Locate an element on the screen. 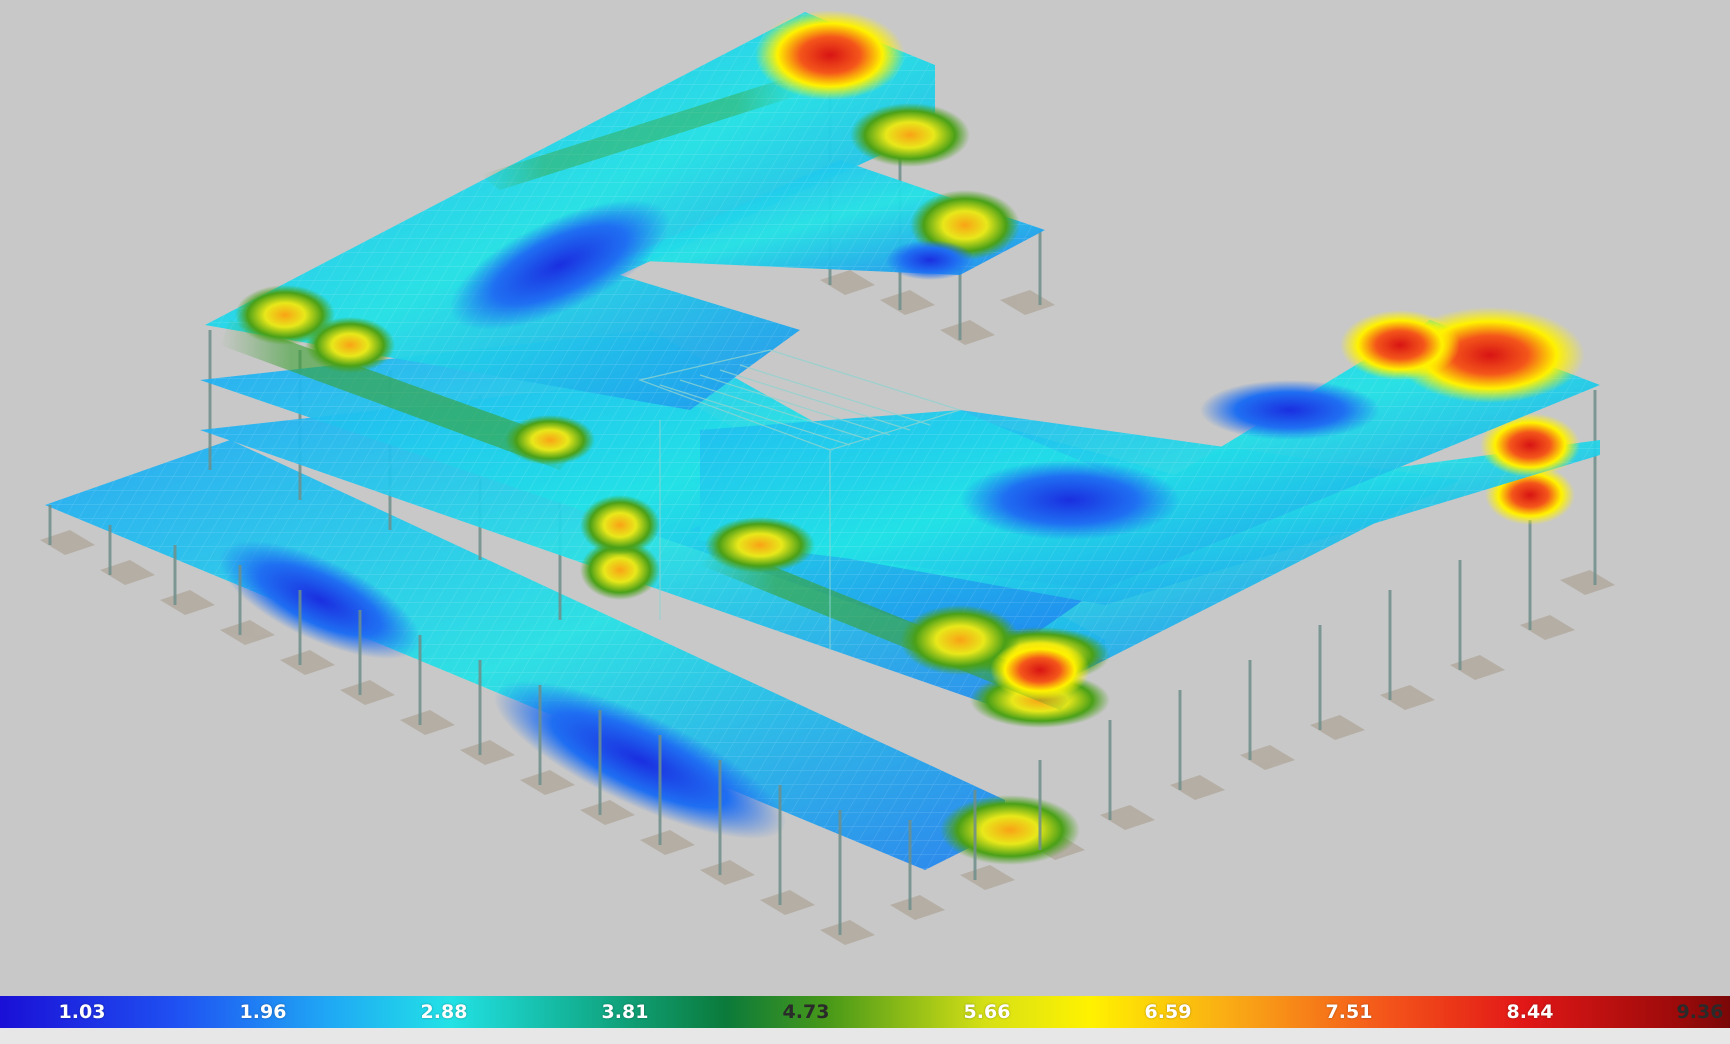 Image resolution: width=1730 pixels, height=1044 pixels. legend-tick: 3.81 is located at coordinates (625, 1012).